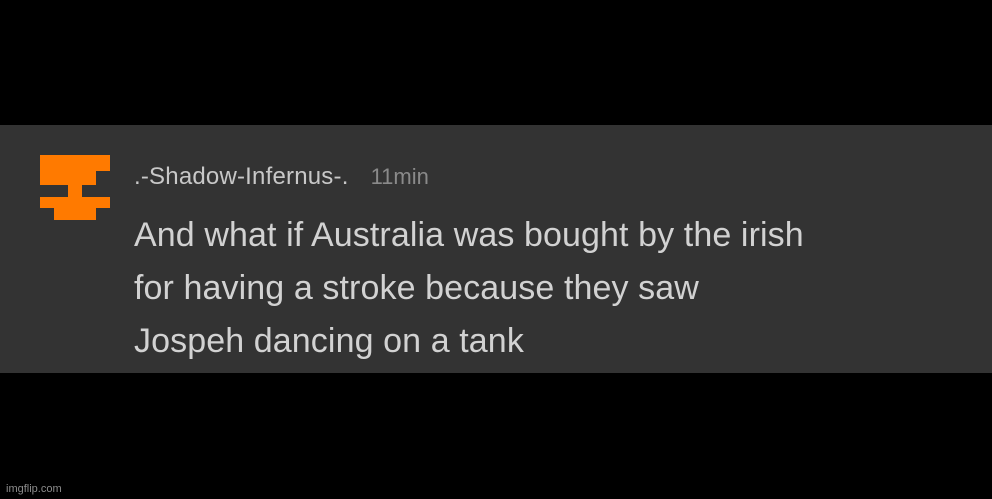 The width and height of the screenshot is (992, 499). I want to click on comment-meta: .-Shadow-Infernus-. 11min, so click(281, 179).